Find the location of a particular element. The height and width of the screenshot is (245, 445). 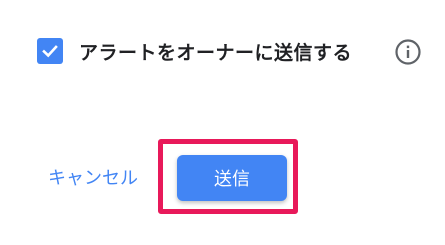

alert-owner-label: アラートをオーナーに送信する is located at coordinates (216, 52).